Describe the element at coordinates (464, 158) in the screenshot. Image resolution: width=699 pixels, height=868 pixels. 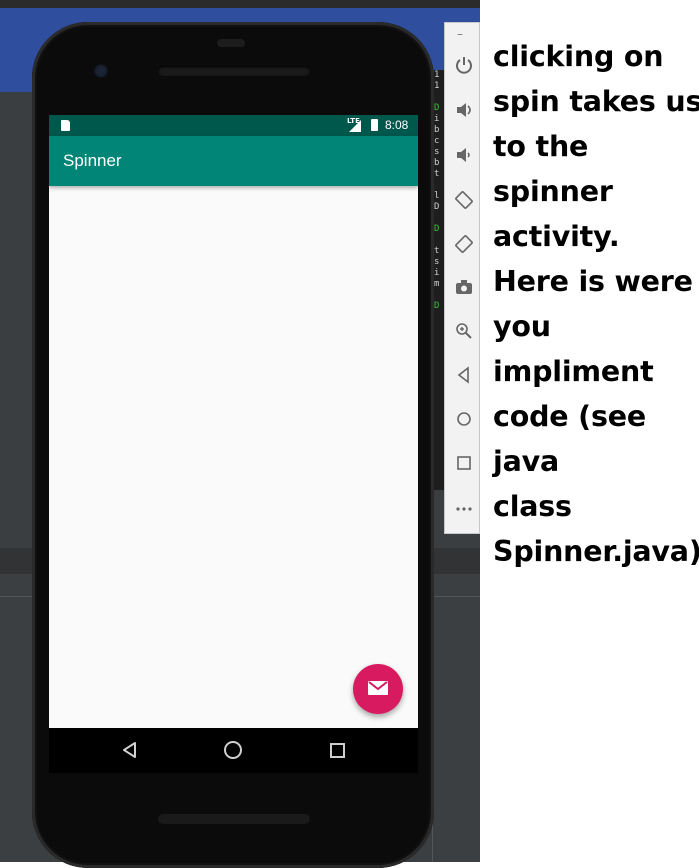
I see `volume-down-icon` at that location.